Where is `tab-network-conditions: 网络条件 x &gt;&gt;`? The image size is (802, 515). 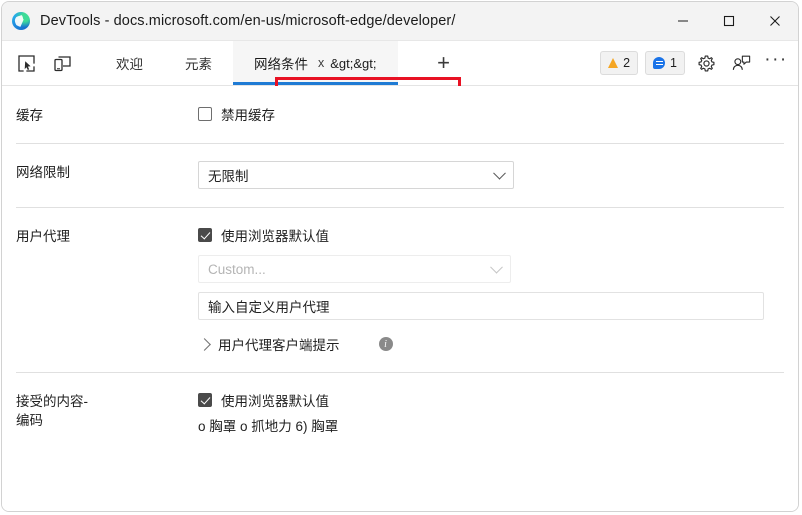
tab-network-conditions: 网络条件 x &gt;&gt; is located at coordinates (315, 63).